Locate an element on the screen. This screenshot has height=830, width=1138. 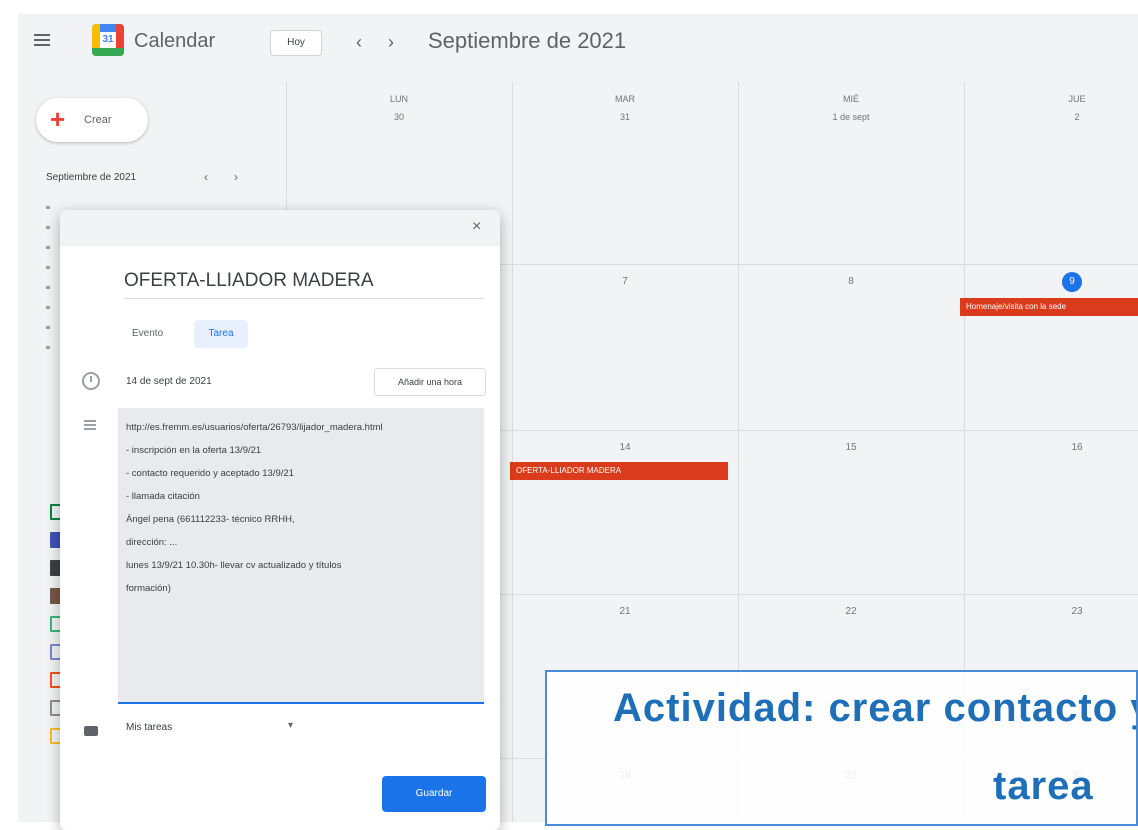
cell-date: 14 is located at coordinates (625, 447).